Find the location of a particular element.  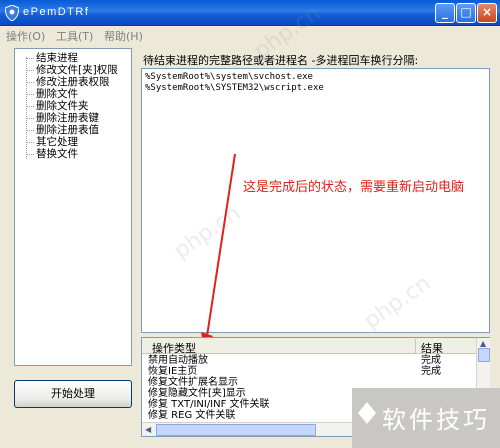

tree-item-delete-file: 删除文件 is located at coordinates (73, 94).